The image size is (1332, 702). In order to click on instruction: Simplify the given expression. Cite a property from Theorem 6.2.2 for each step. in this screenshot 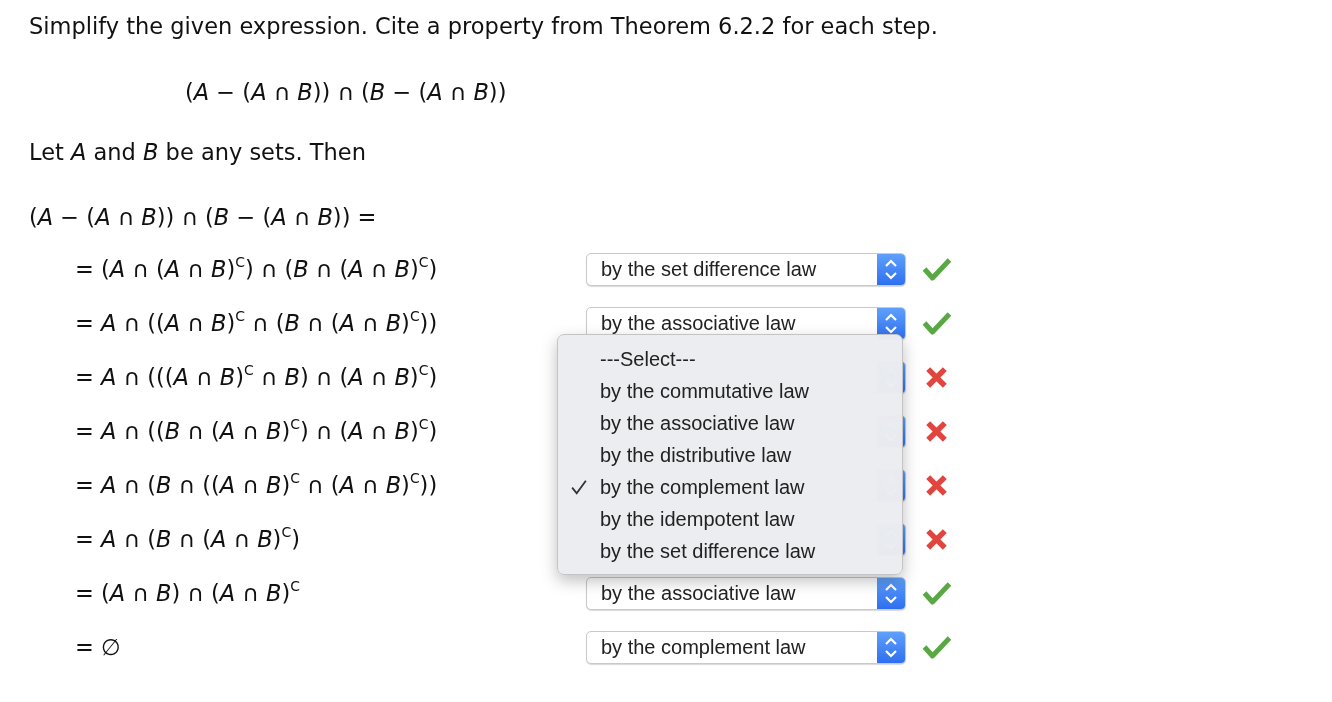, I will do `click(484, 26)`.